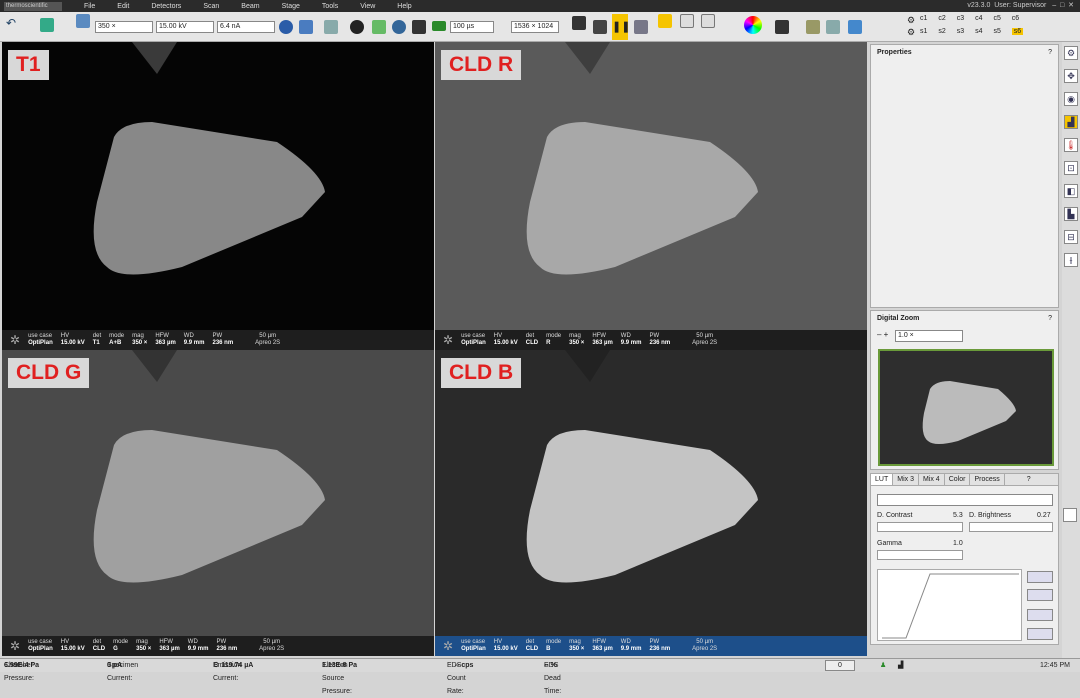  I want to click on tab-mix4: Mix 4, so click(932, 479).